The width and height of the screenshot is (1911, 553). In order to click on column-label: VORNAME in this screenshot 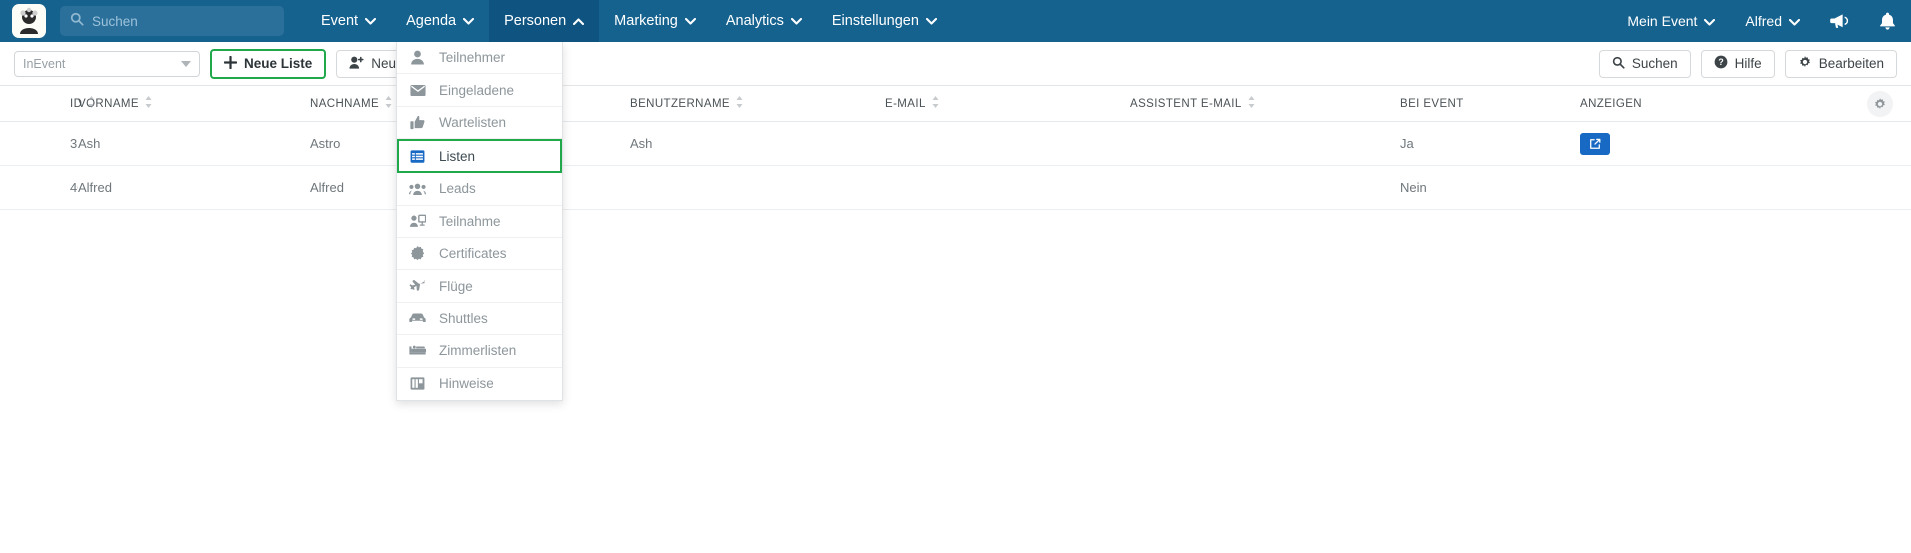, I will do `click(108, 103)`.